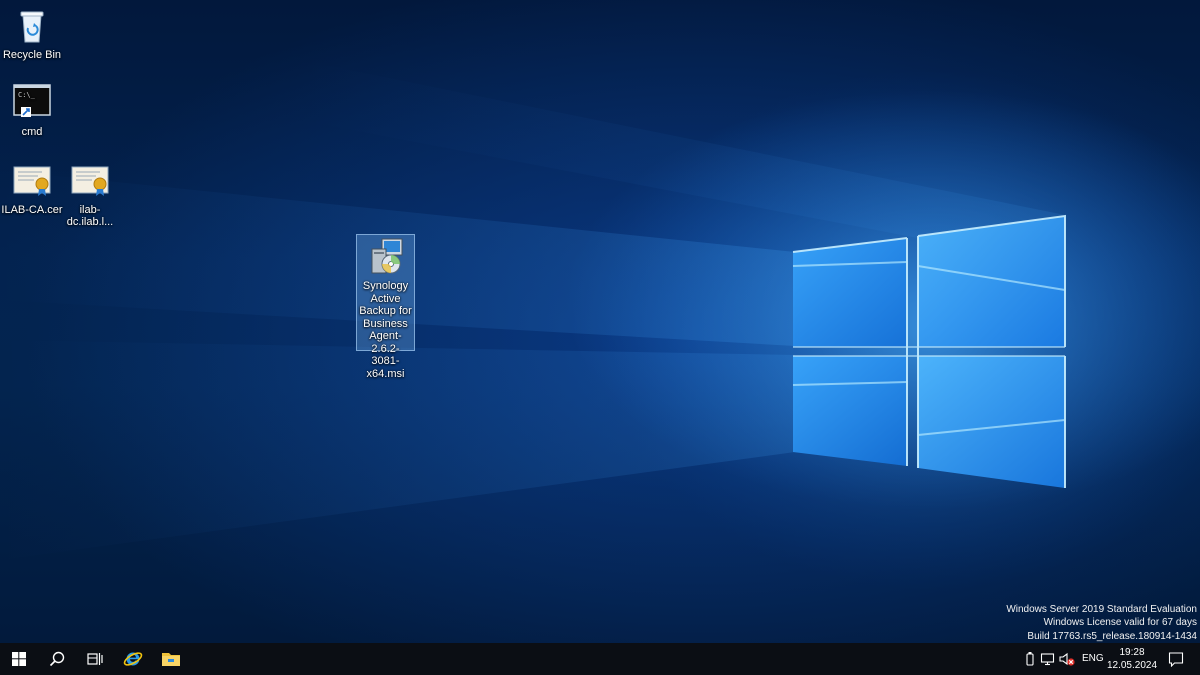 This screenshot has width=1200, height=675. I want to click on watermark-build: Build 17763.rs5_release.180914-1434, so click(1112, 636).